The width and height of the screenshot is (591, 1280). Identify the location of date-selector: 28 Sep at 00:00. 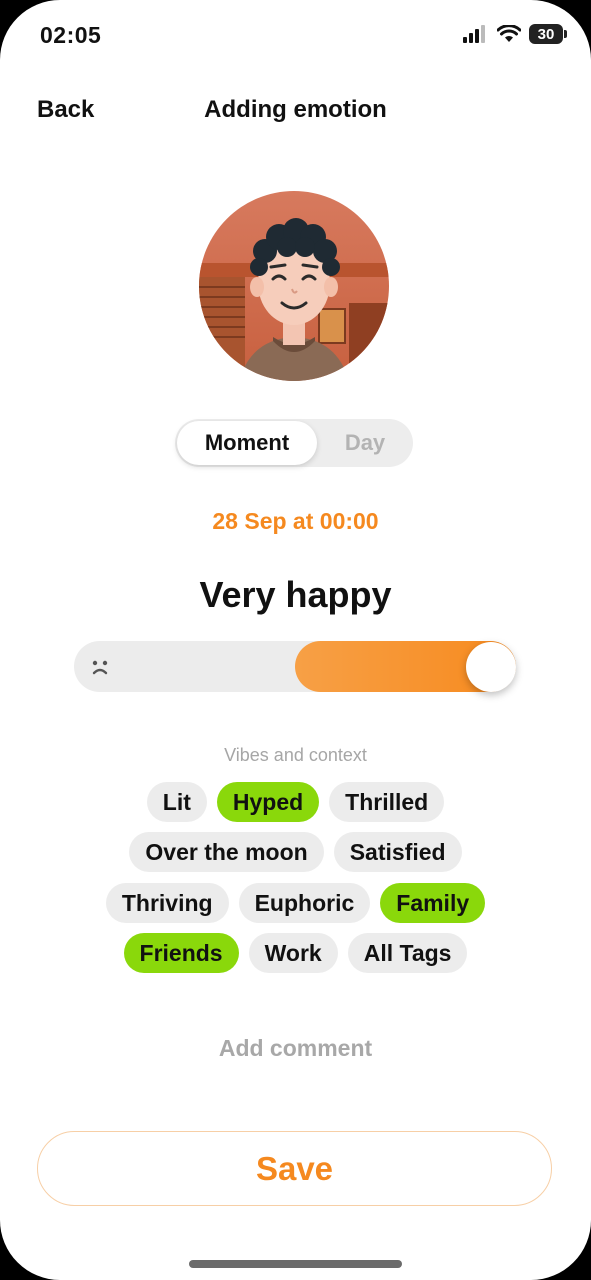
(295, 521).